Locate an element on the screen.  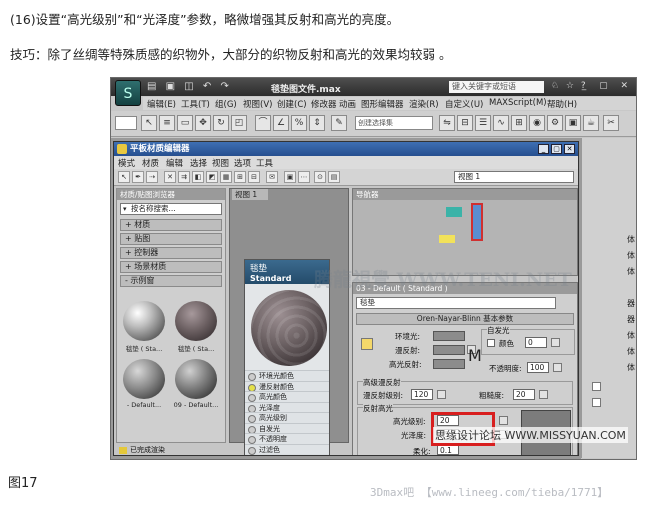
quick-access-toolbar: ▤ ▣ ◫ ↶ ↷ is located at coordinates (189, 86).